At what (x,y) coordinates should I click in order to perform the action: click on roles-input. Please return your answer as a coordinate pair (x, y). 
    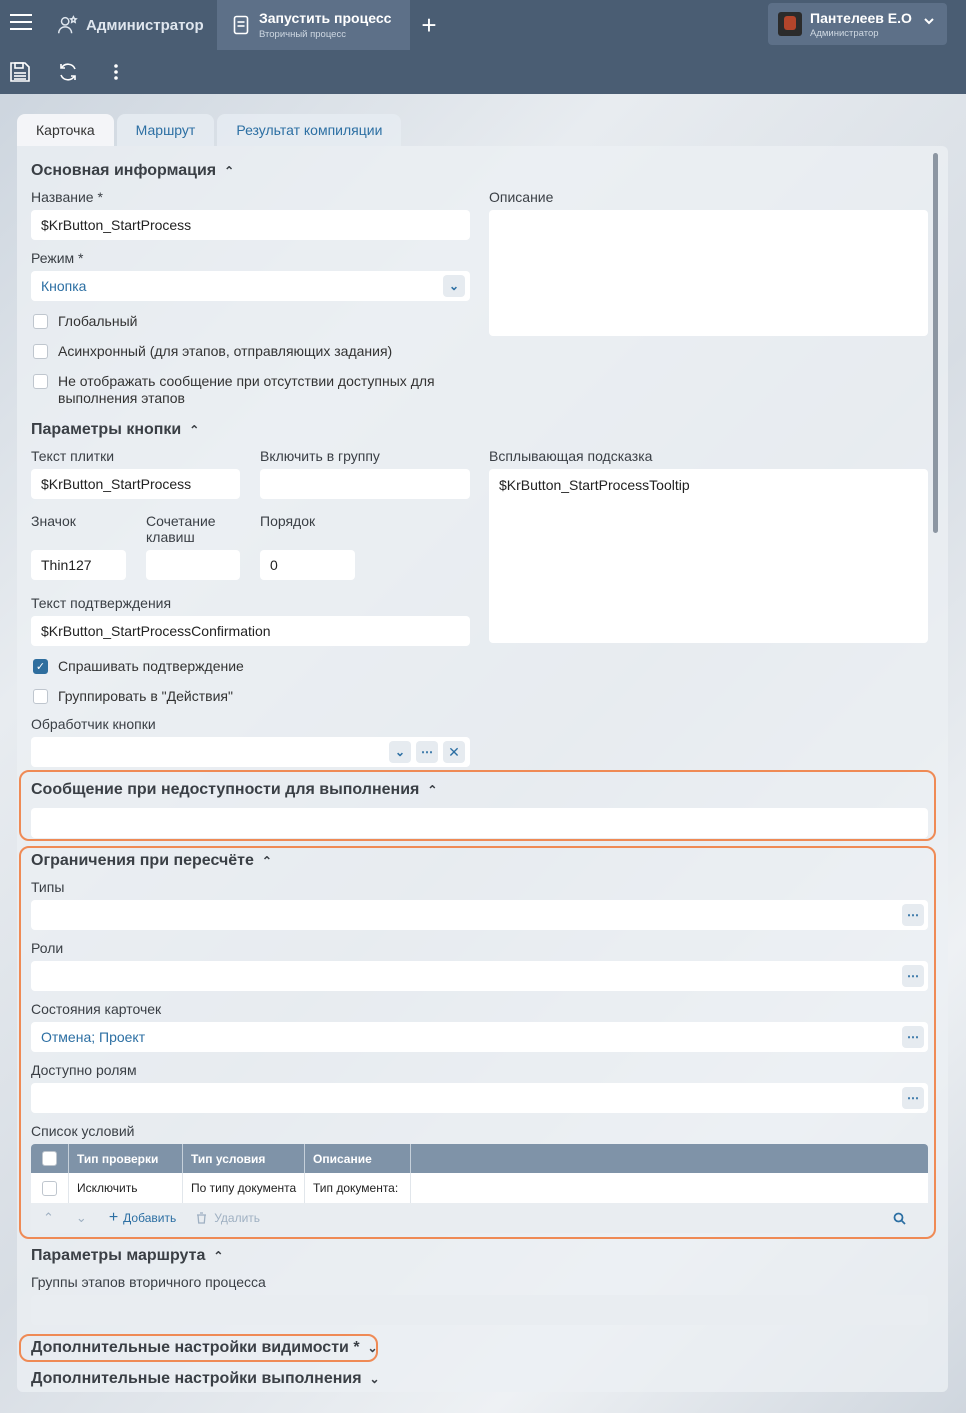
    Looking at the image, I should click on (479, 976).